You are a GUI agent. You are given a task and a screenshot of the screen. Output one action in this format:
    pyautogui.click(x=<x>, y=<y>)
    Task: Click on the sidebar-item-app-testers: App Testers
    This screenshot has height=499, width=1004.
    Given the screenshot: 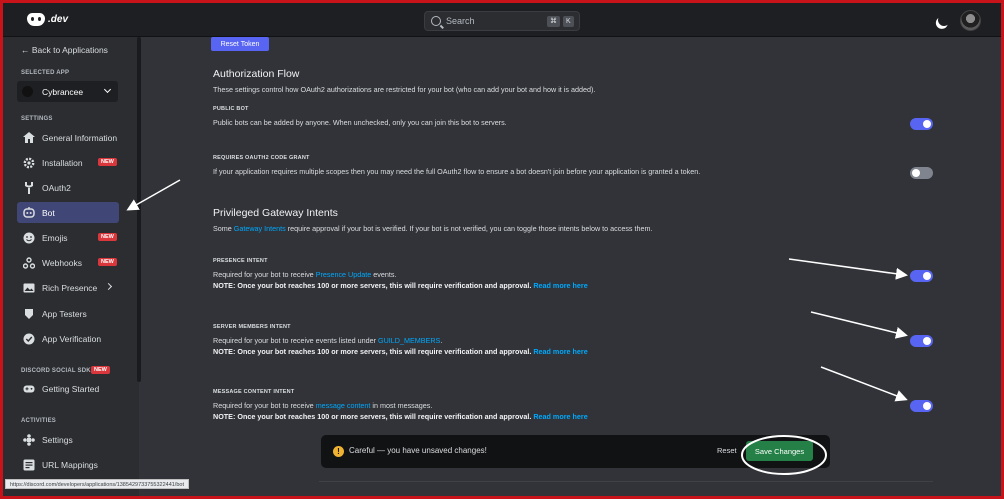 What is the action you would take?
    pyautogui.click(x=68, y=313)
    